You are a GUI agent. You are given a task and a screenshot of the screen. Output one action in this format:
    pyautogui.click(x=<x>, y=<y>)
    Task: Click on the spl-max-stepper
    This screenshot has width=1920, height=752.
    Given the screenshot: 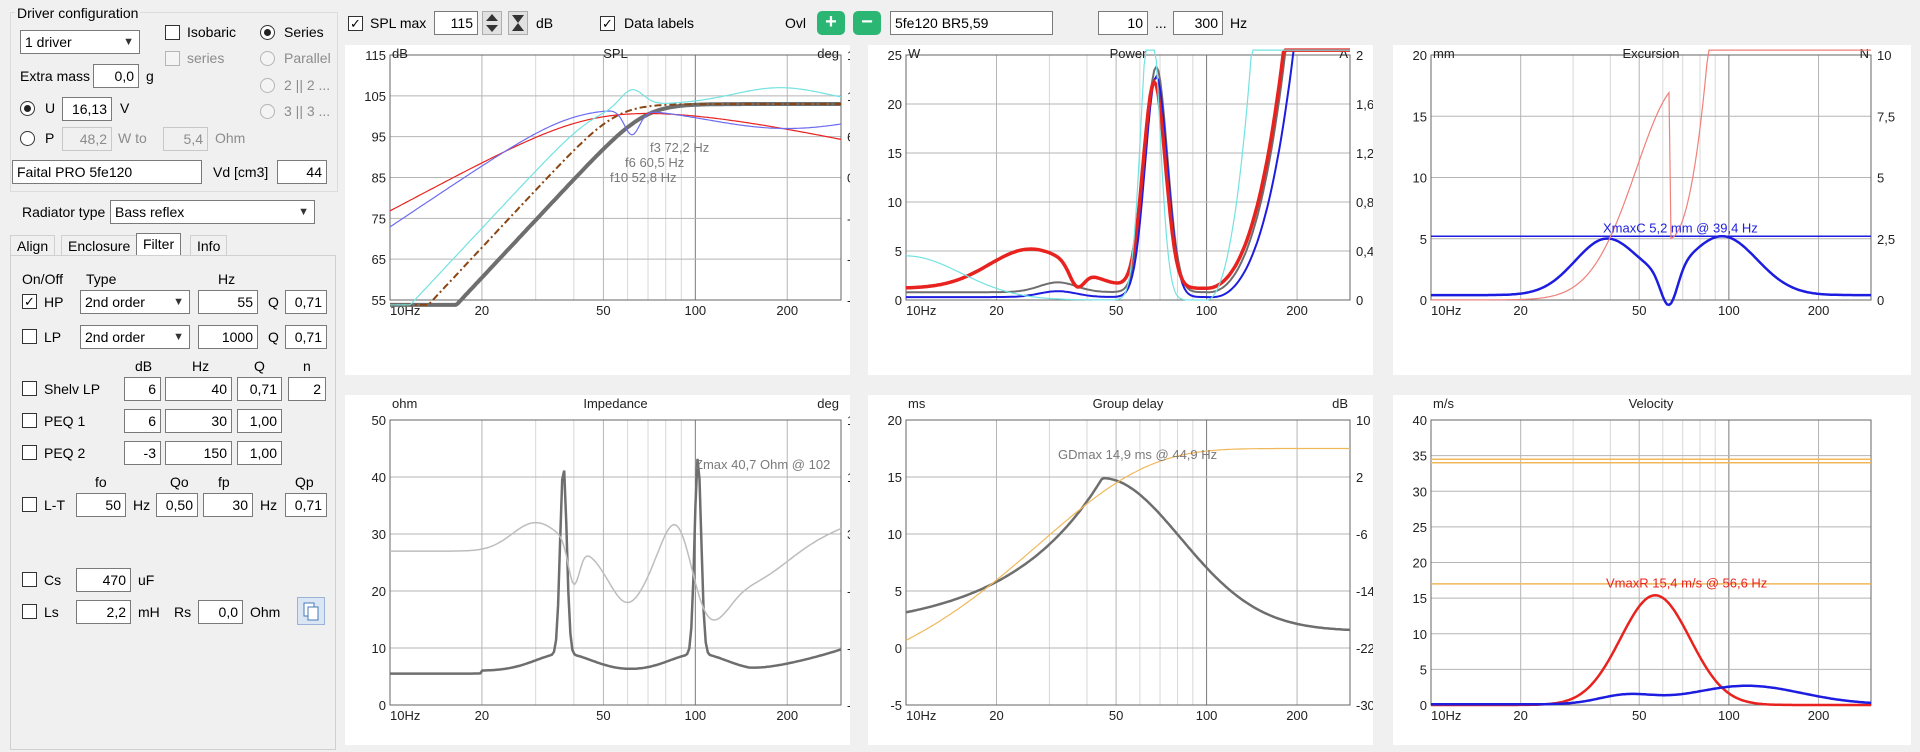 What is the action you would take?
    pyautogui.click(x=492, y=23)
    